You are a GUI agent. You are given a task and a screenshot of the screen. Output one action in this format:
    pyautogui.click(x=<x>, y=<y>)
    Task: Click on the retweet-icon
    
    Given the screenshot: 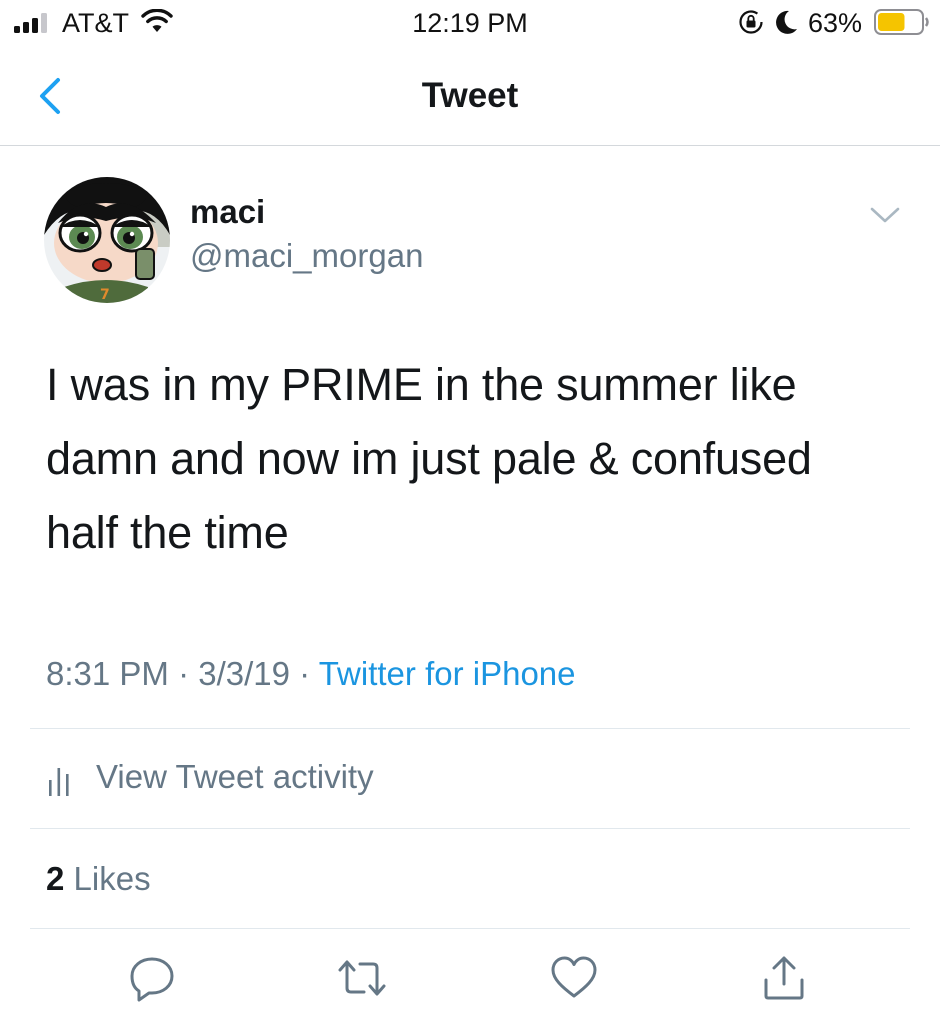 What is the action you would take?
    pyautogui.click(x=362, y=978)
    